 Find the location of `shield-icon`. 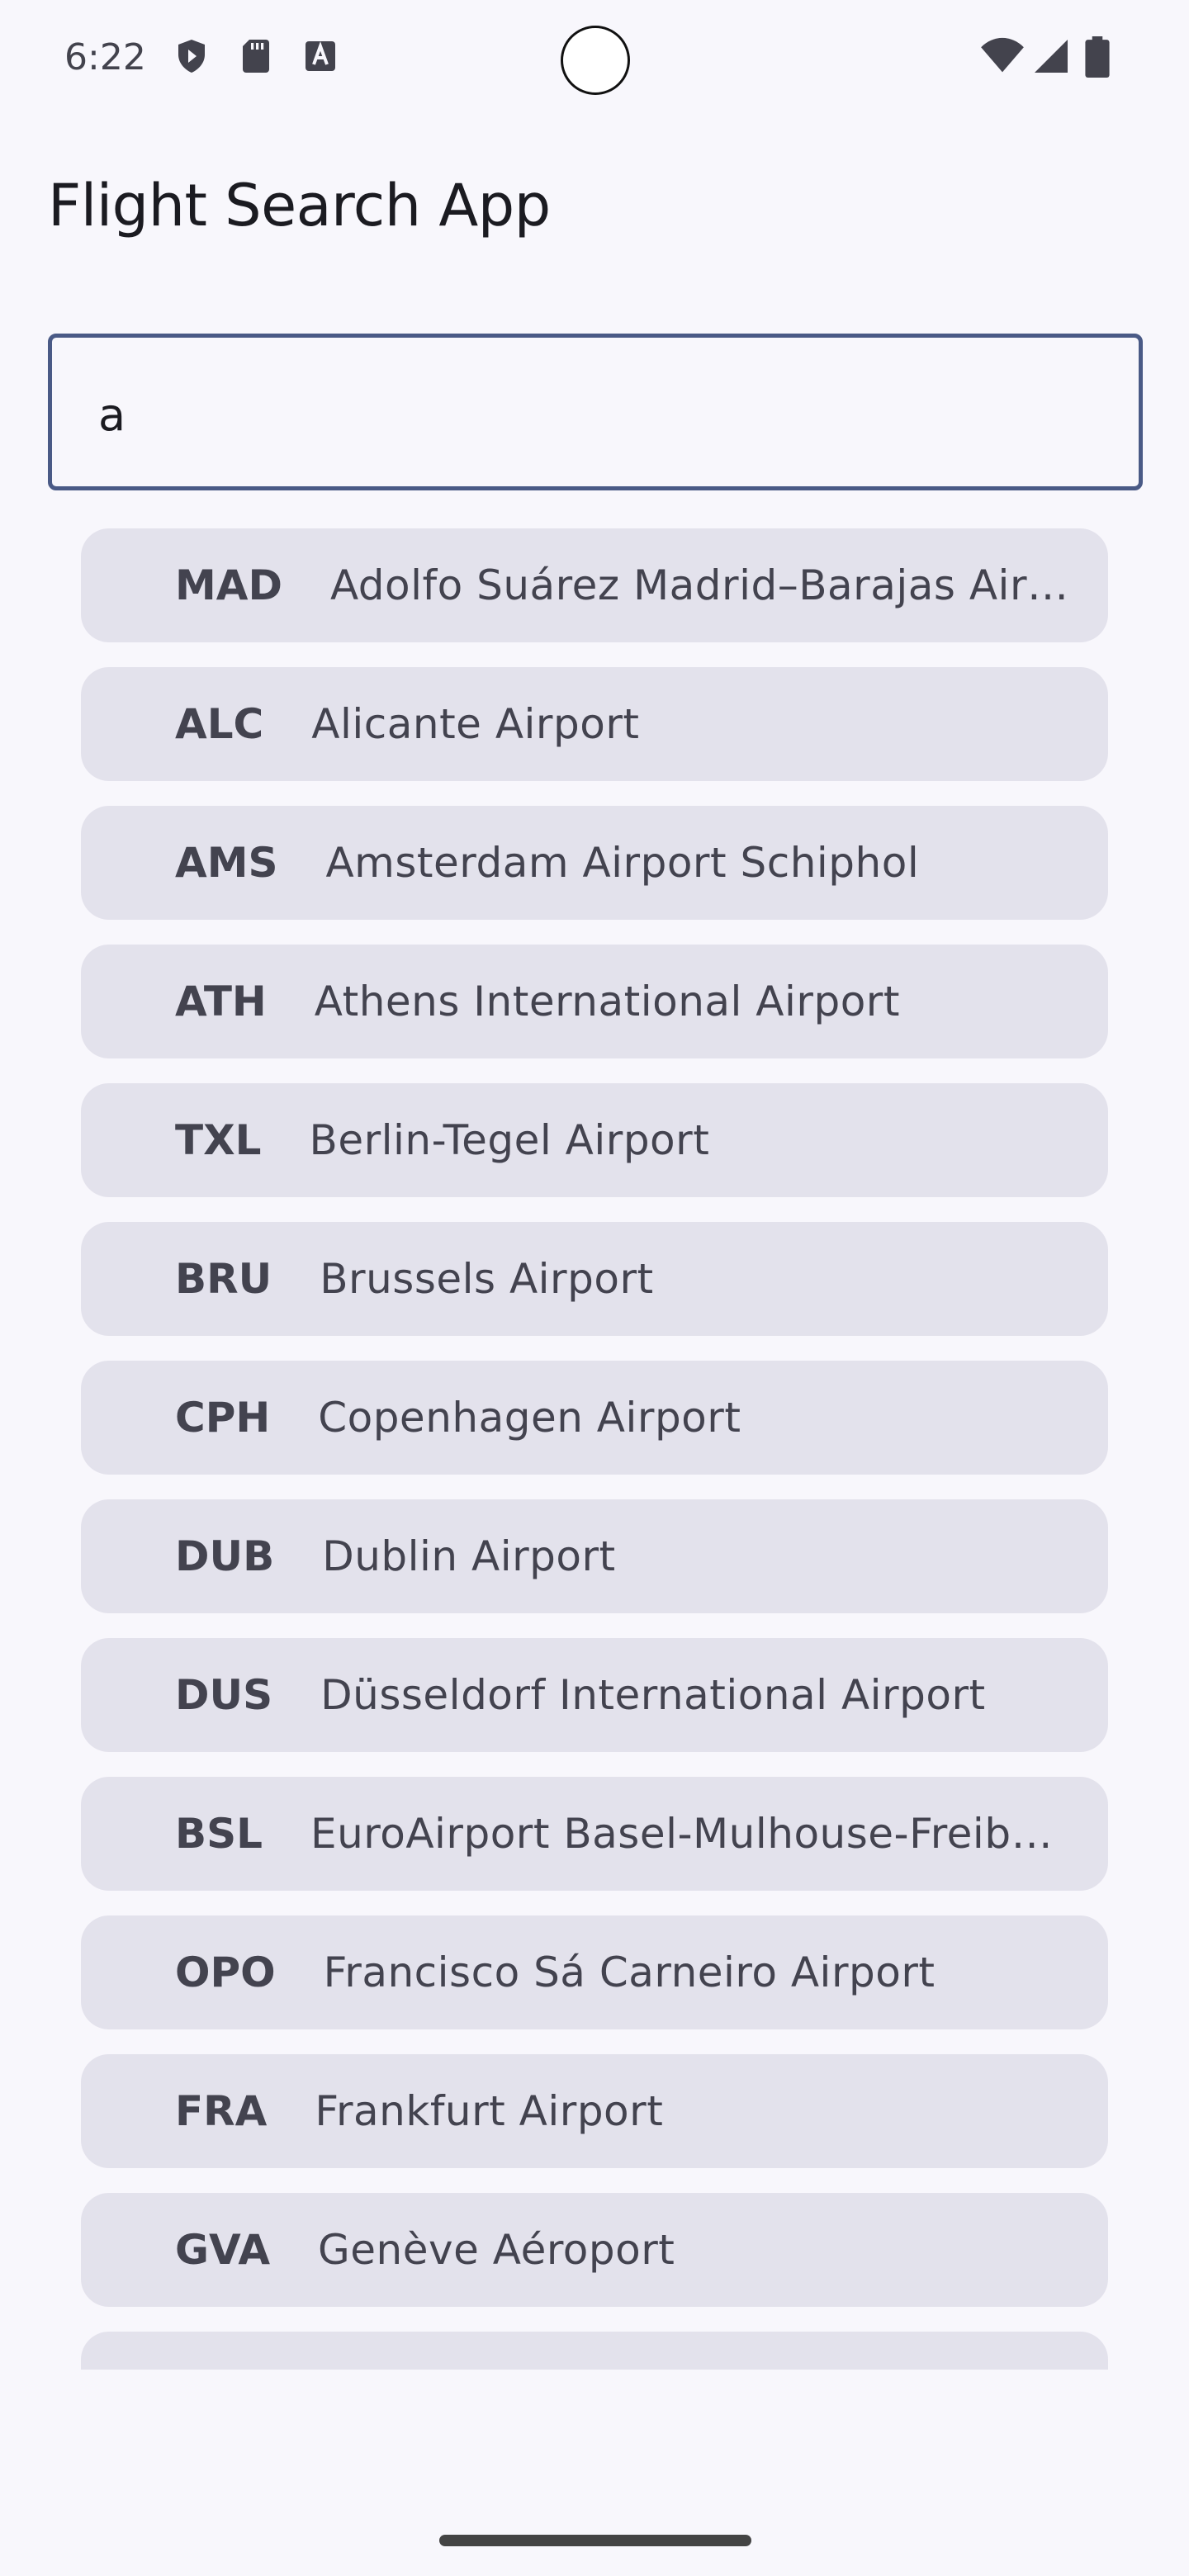

shield-icon is located at coordinates (191, 56).